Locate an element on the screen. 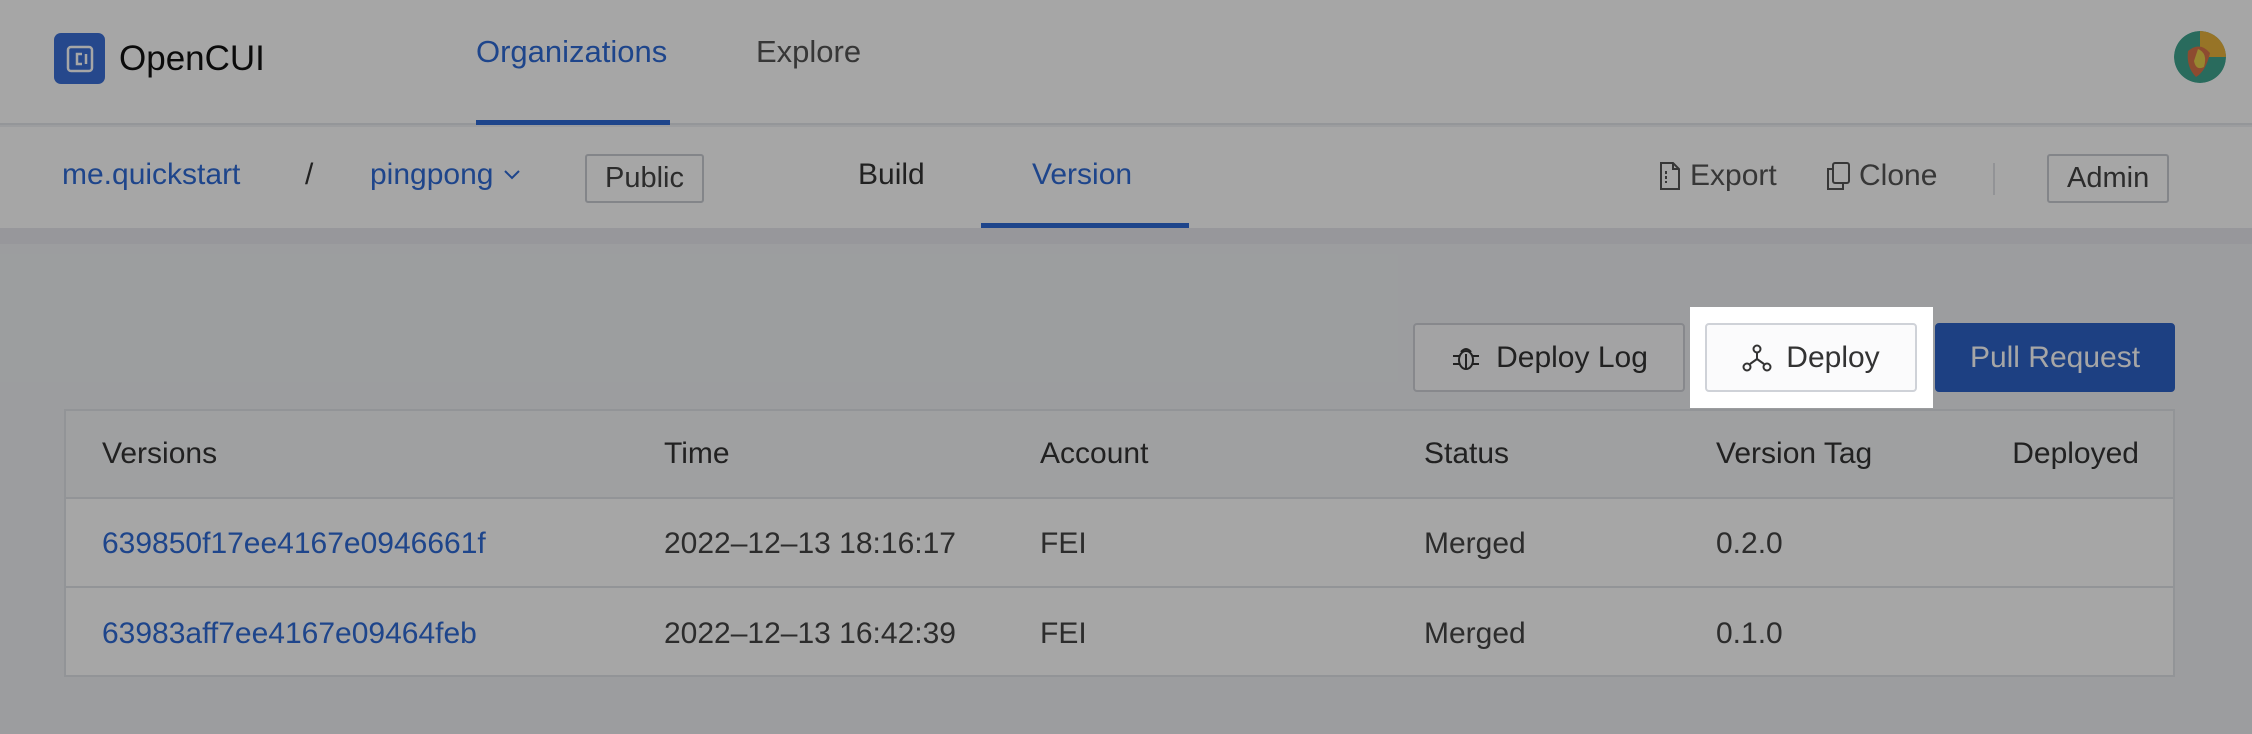 This screenshot has width=2252, height=734. export-icon is located at coordinates (1670, 176).